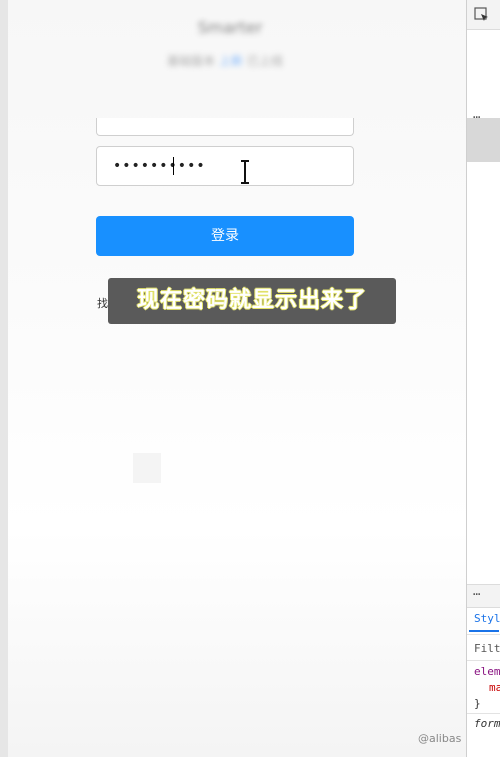  I want to click on subtitle-text-1: 基础版本, so click(191, 61).